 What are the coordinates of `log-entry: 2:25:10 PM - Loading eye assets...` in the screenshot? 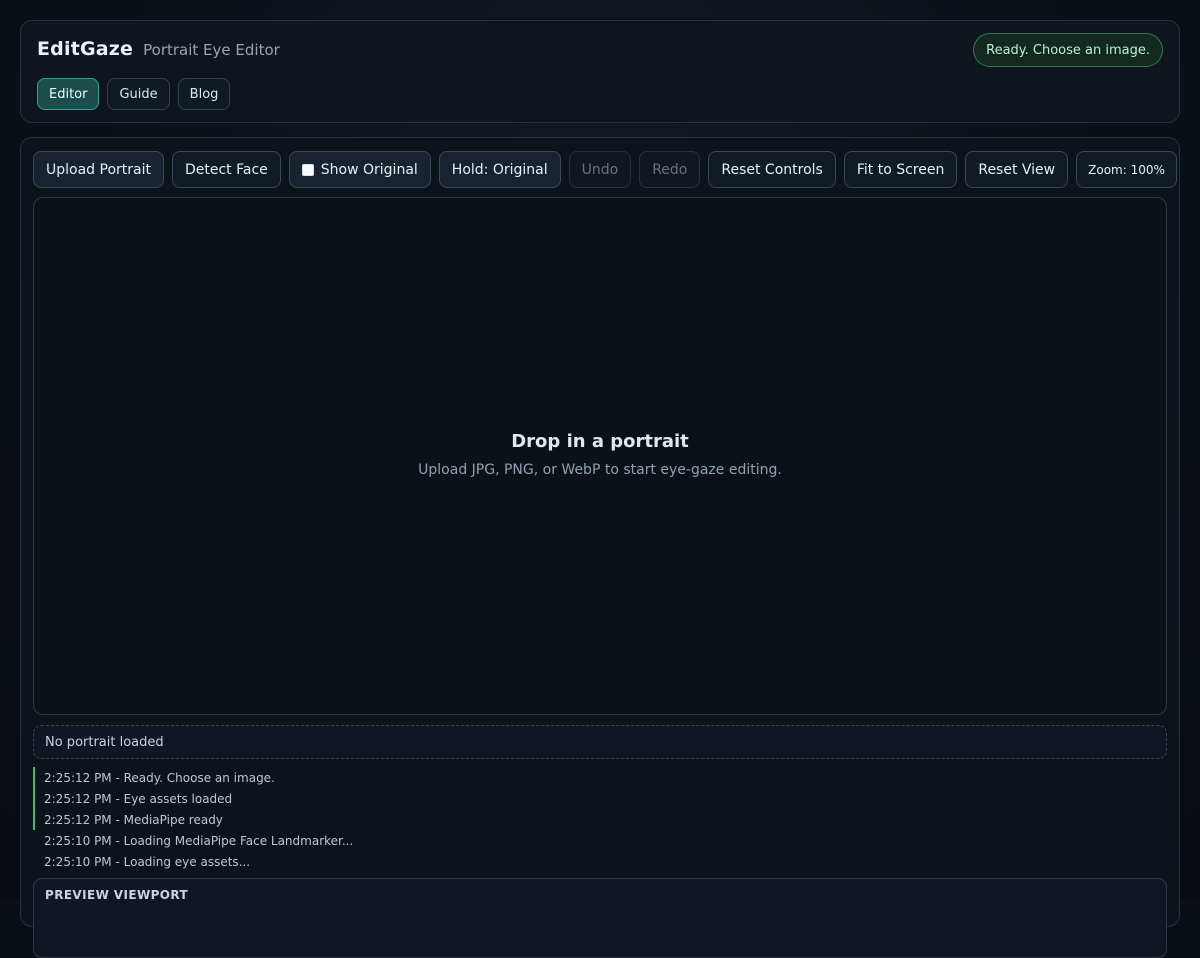 It's located at (147, 861).